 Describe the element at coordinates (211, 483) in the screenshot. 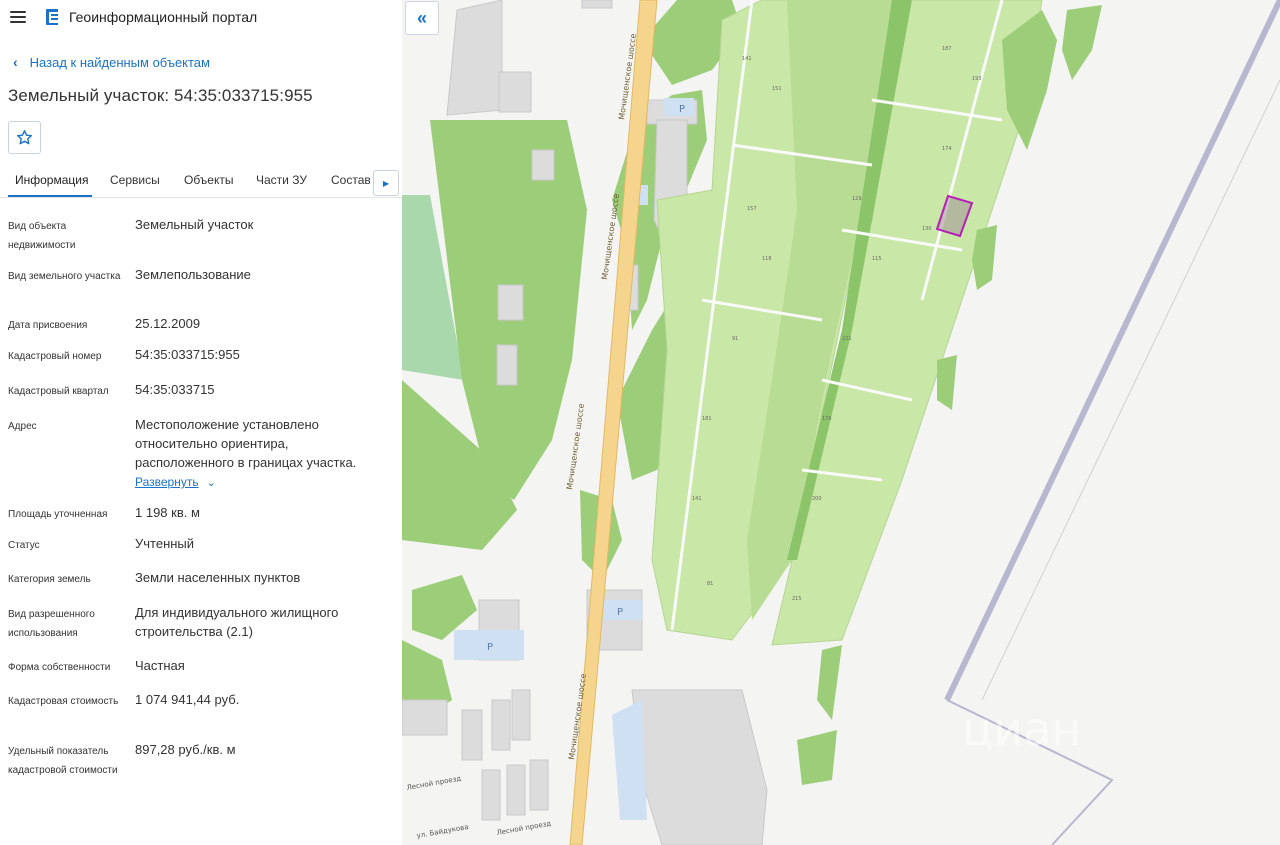

I see `chevron-down-icon: ⌄` at that location.